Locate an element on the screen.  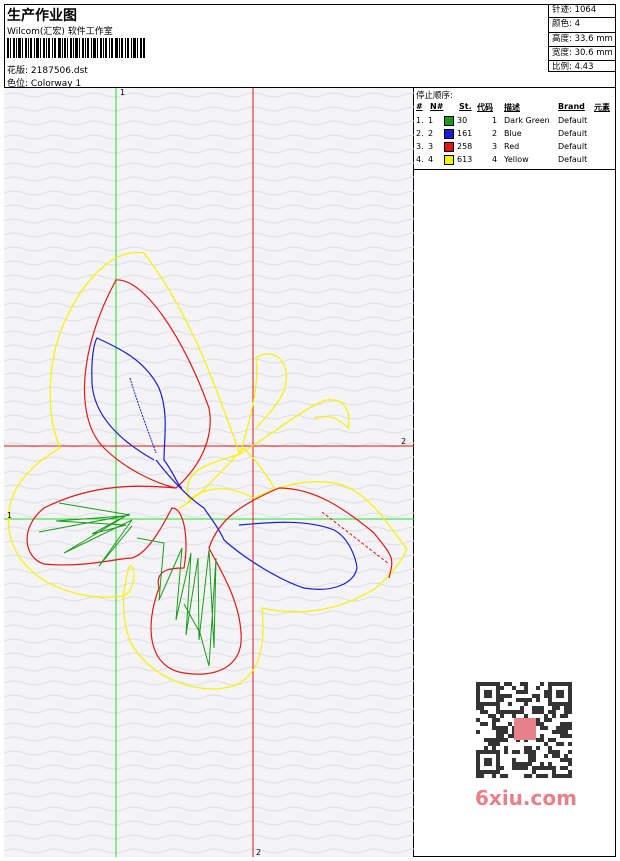
col-element: 元素 is located at coordinates (602, 107).